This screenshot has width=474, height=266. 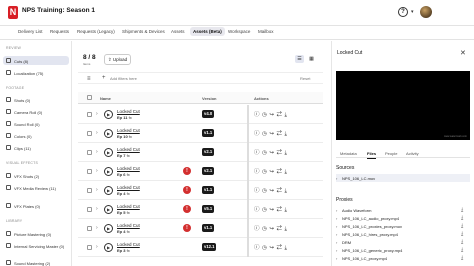 I want to click on sidebar-item-vfx-plates: VFX Plates (0), so click(x=36, y=205).